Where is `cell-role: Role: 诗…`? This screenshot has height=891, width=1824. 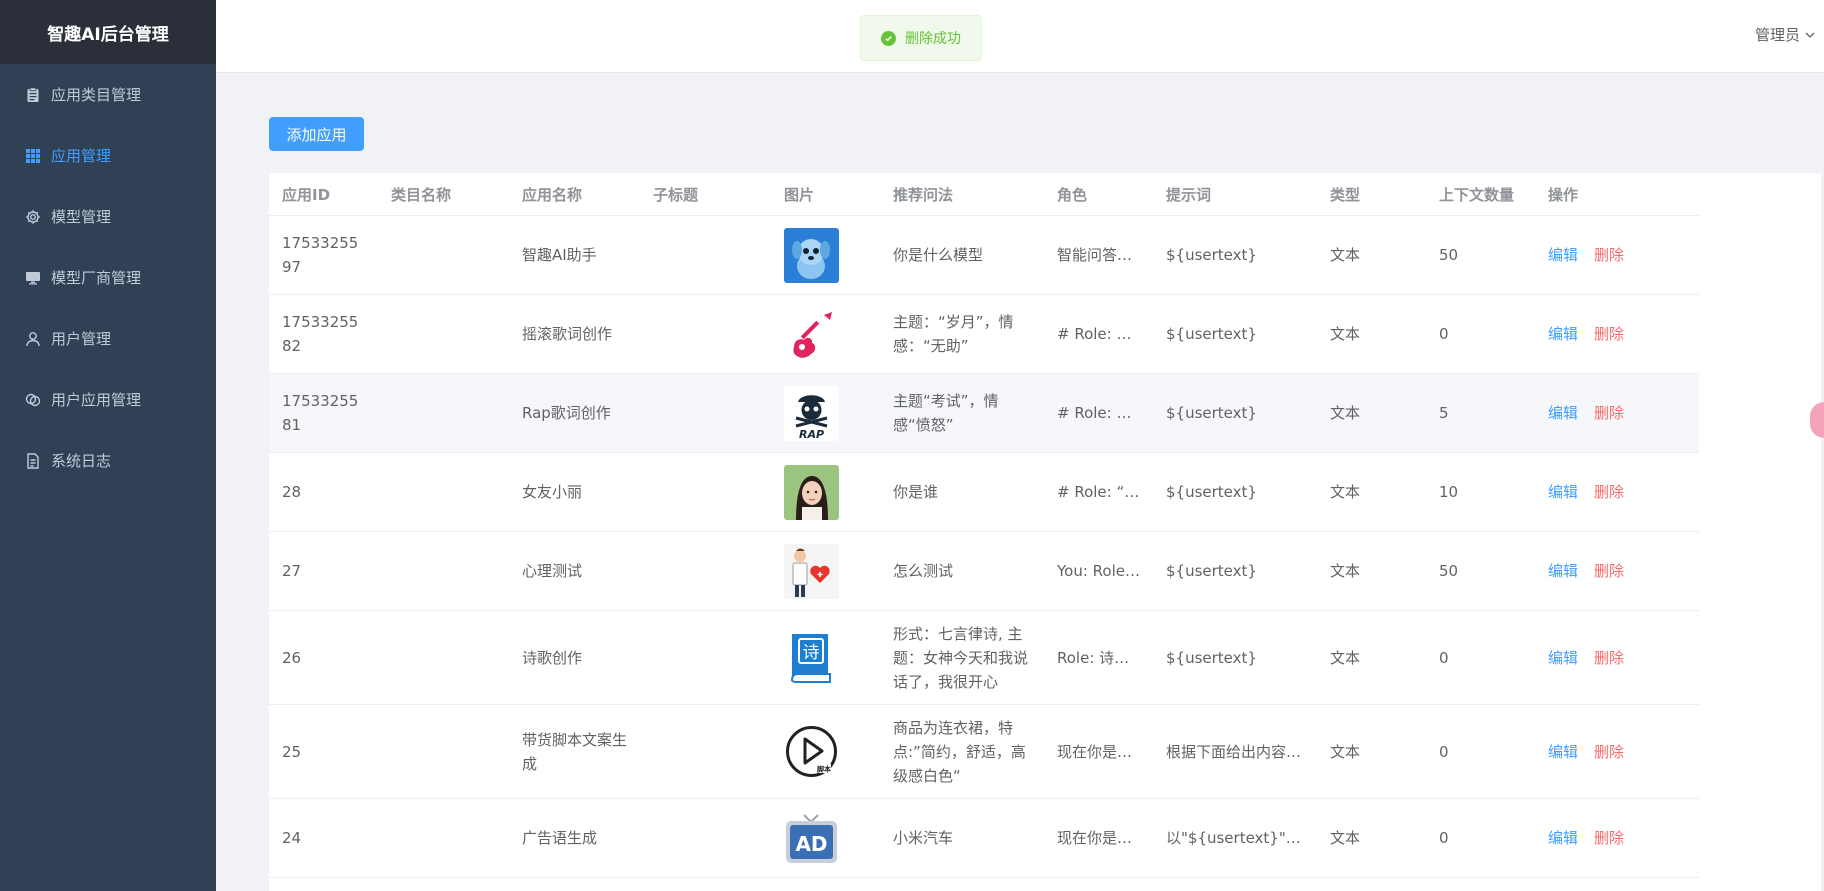
cell-role: Role: 诗… is located at coordinates (1098, 657).